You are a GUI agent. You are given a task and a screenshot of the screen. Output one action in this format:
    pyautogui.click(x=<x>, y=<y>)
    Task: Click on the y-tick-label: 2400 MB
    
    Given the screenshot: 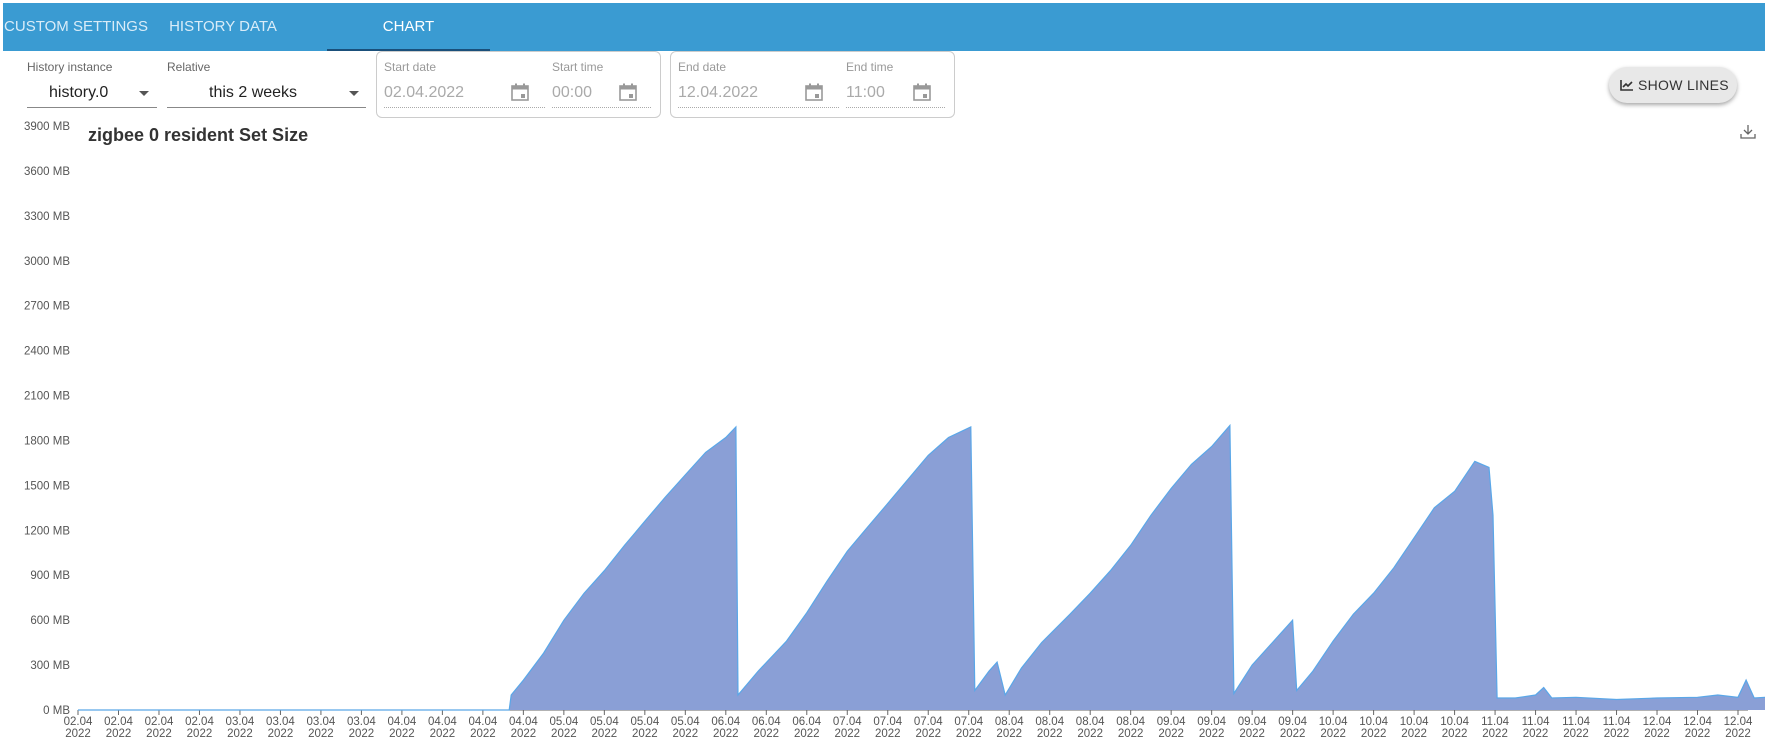 What is the action you would take?
    pyautogui.click(x=47, y=352)
    